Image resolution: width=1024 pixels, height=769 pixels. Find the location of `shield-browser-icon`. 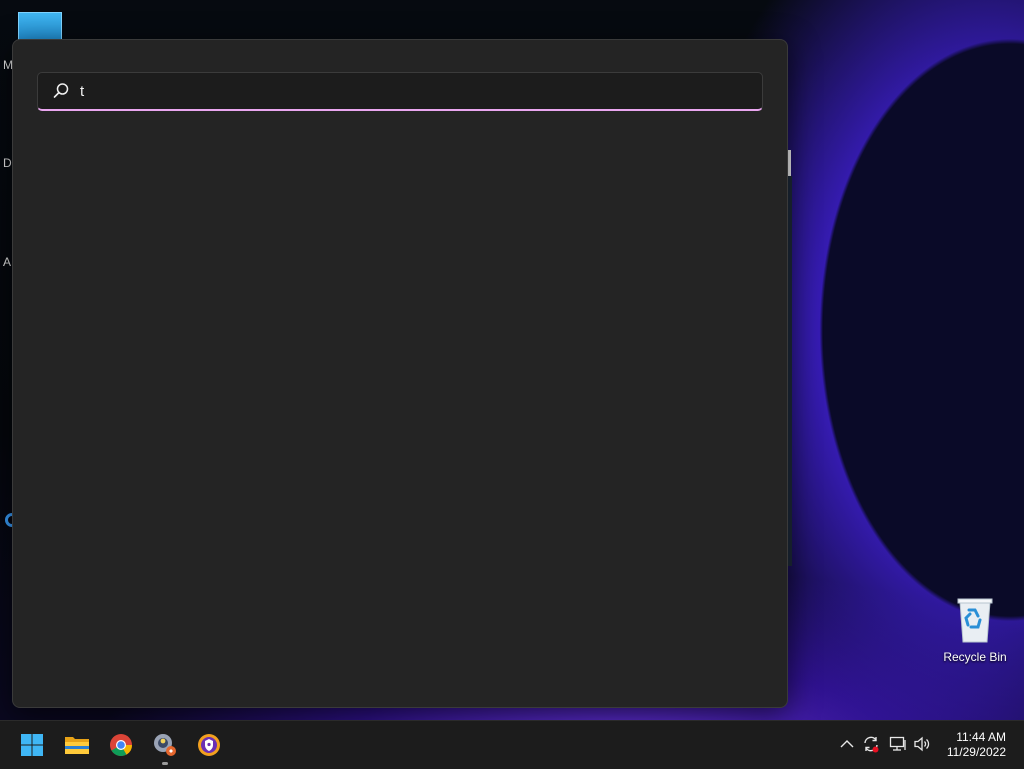

shield-browser-icon is located at coordinates (209, 745).